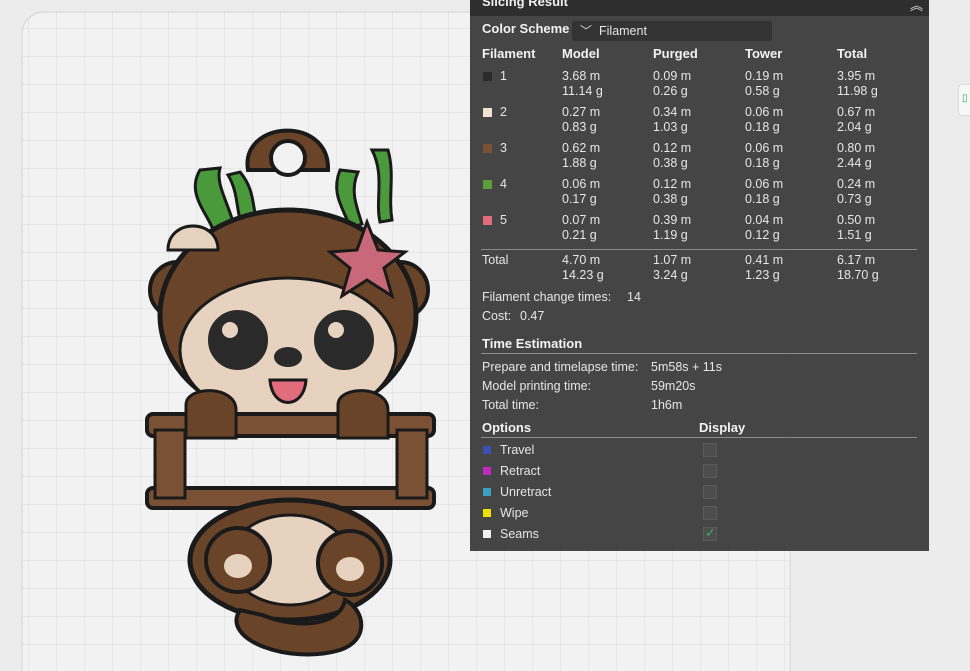 The image size is (970, 671). What do you see at coordinates (503, 112) in the screenshot?
I see `filament-id: 2` at bounding box center [503, 112].